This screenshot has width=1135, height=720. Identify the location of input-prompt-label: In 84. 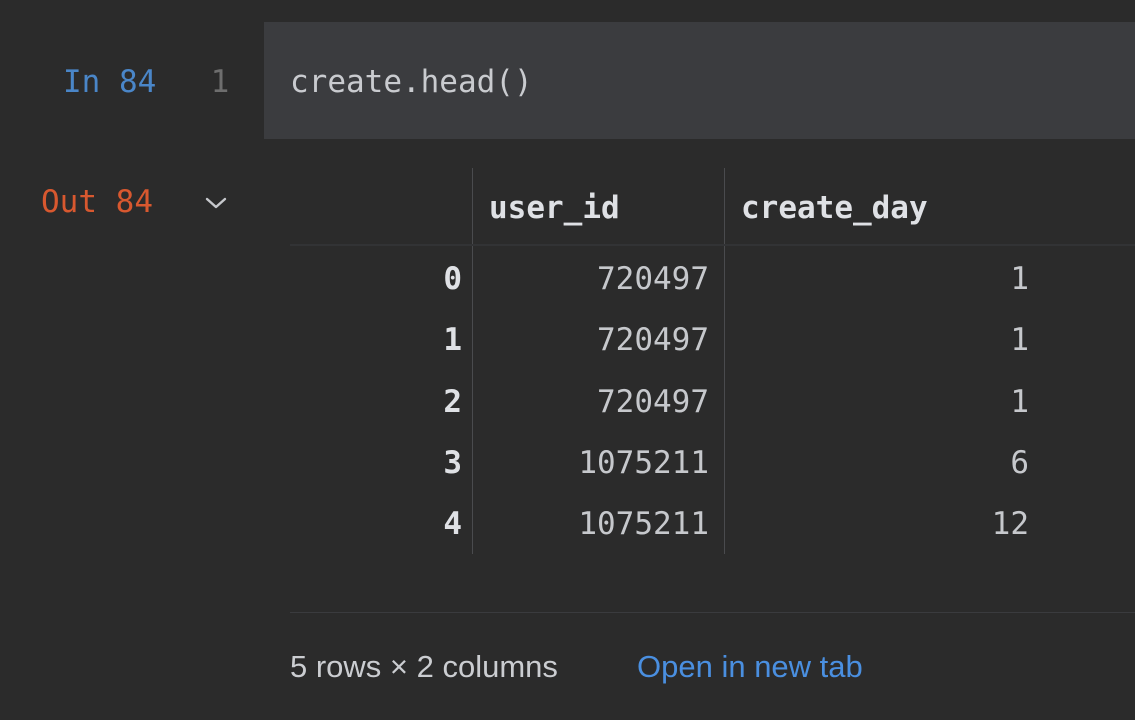
(110, 82).